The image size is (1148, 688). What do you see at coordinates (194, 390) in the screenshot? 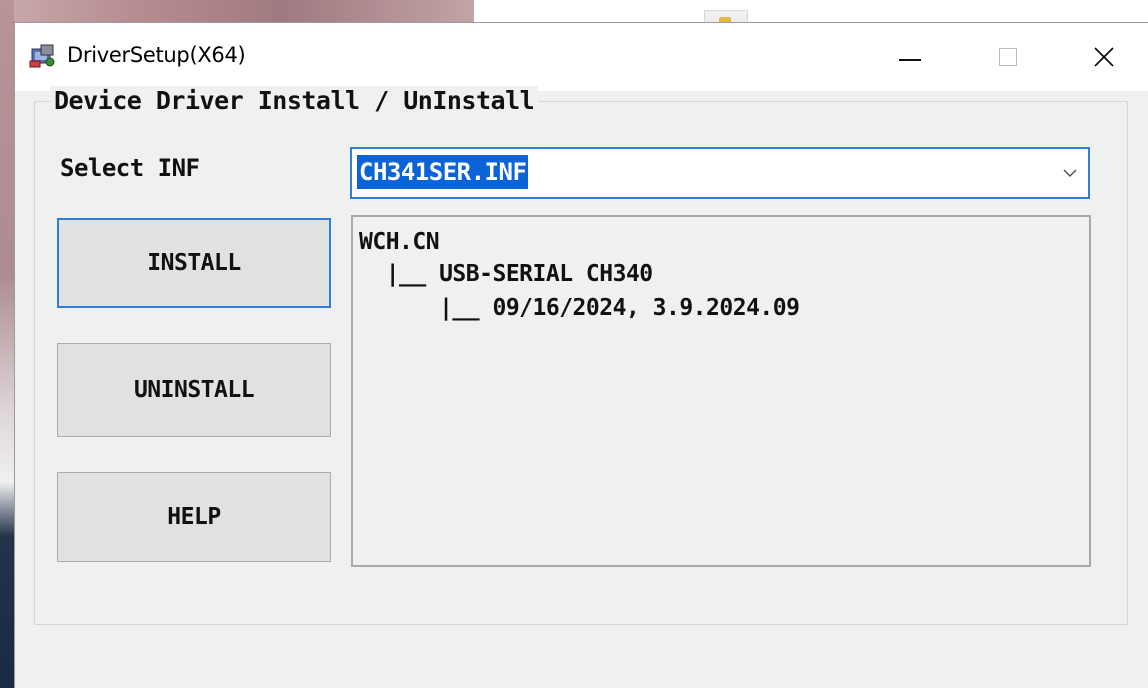
I see `uninstall-button: UNINSTALL` at bounding box center [194, 390].